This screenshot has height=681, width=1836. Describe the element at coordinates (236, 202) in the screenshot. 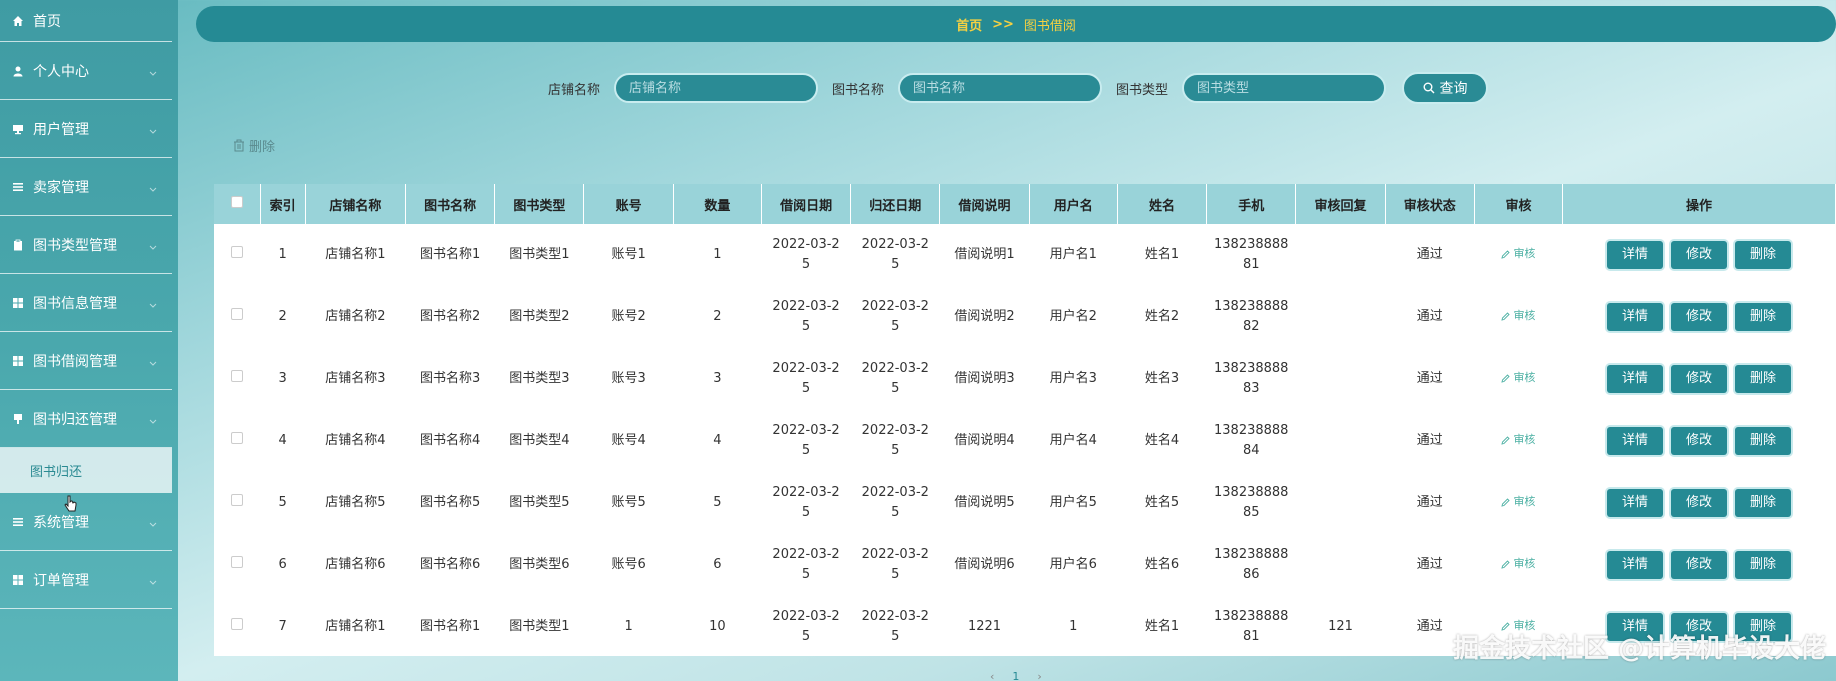

I see `select-all-checkbox` at that location.